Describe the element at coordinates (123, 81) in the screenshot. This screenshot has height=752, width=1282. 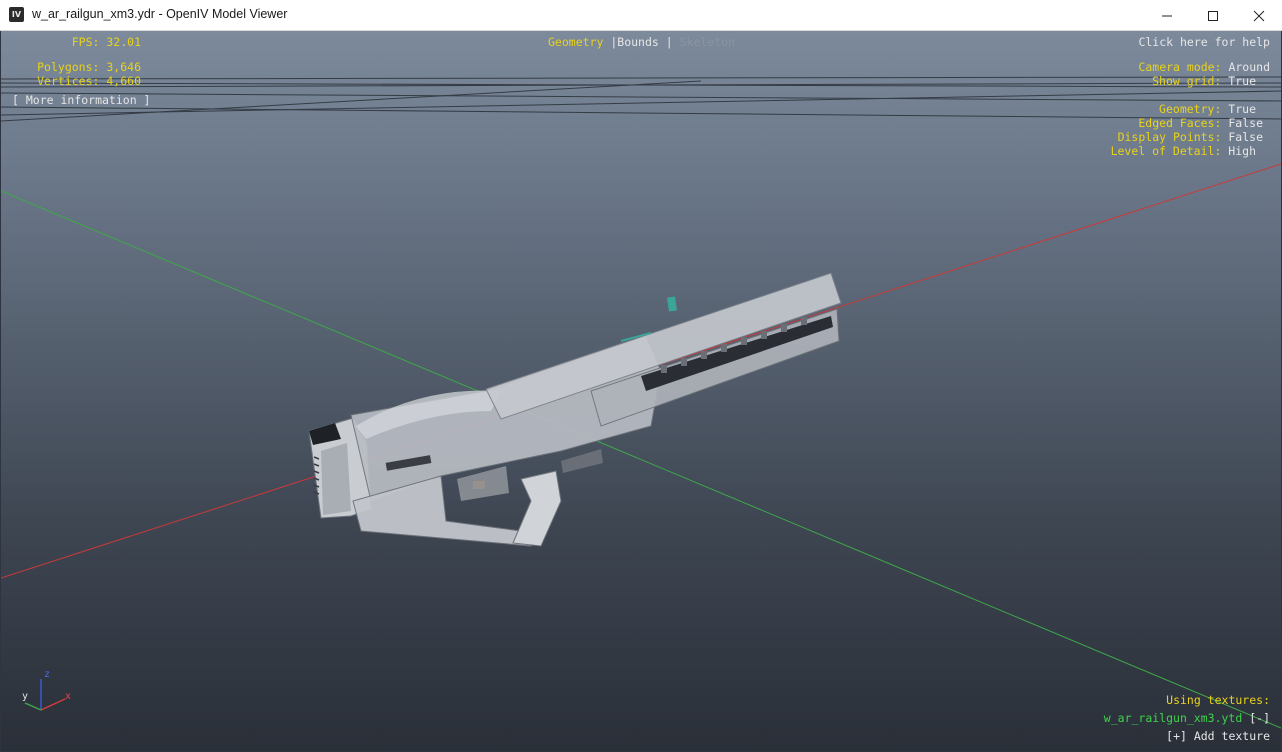
I see `vertices-value: 4,660` at that location.